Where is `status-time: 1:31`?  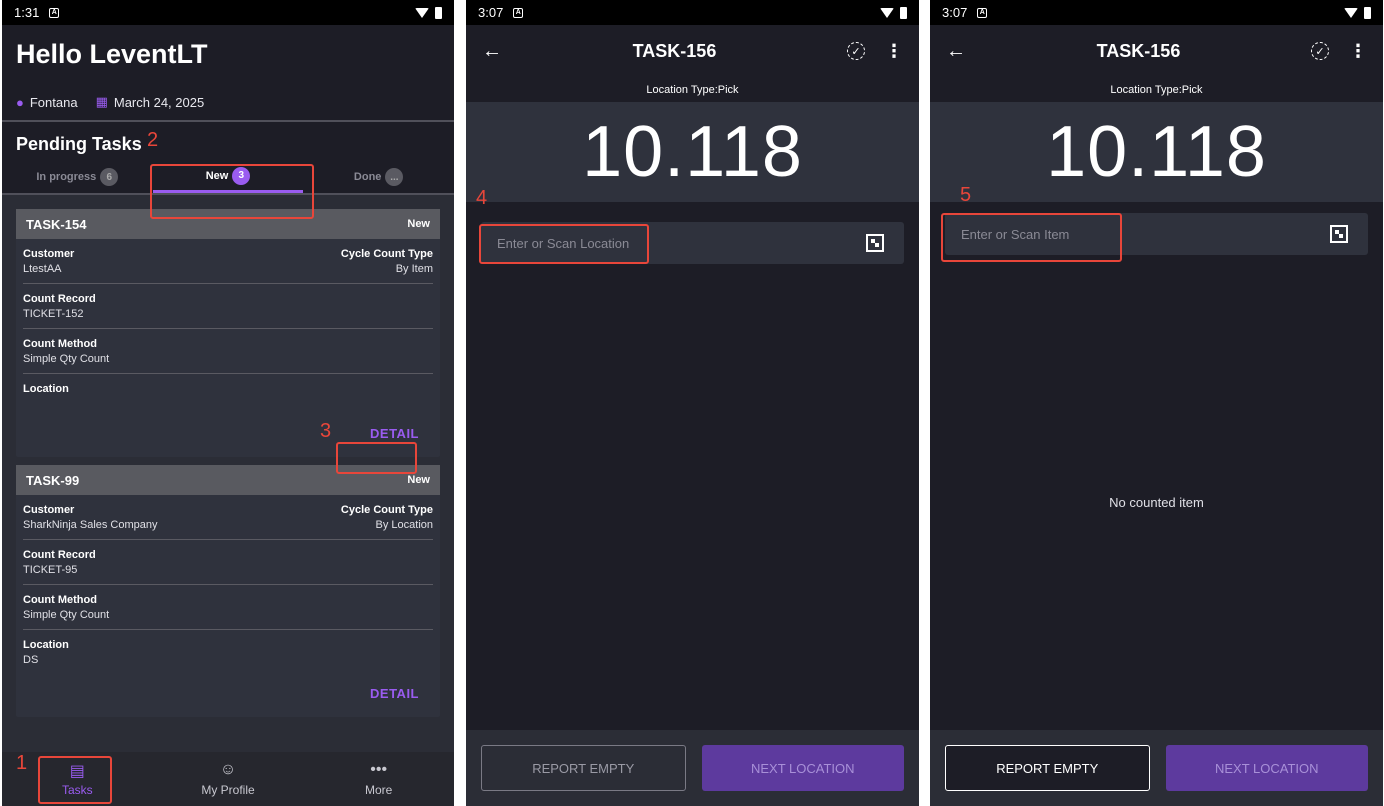 status-time: 1:31 is located at coordinates (27, 12).